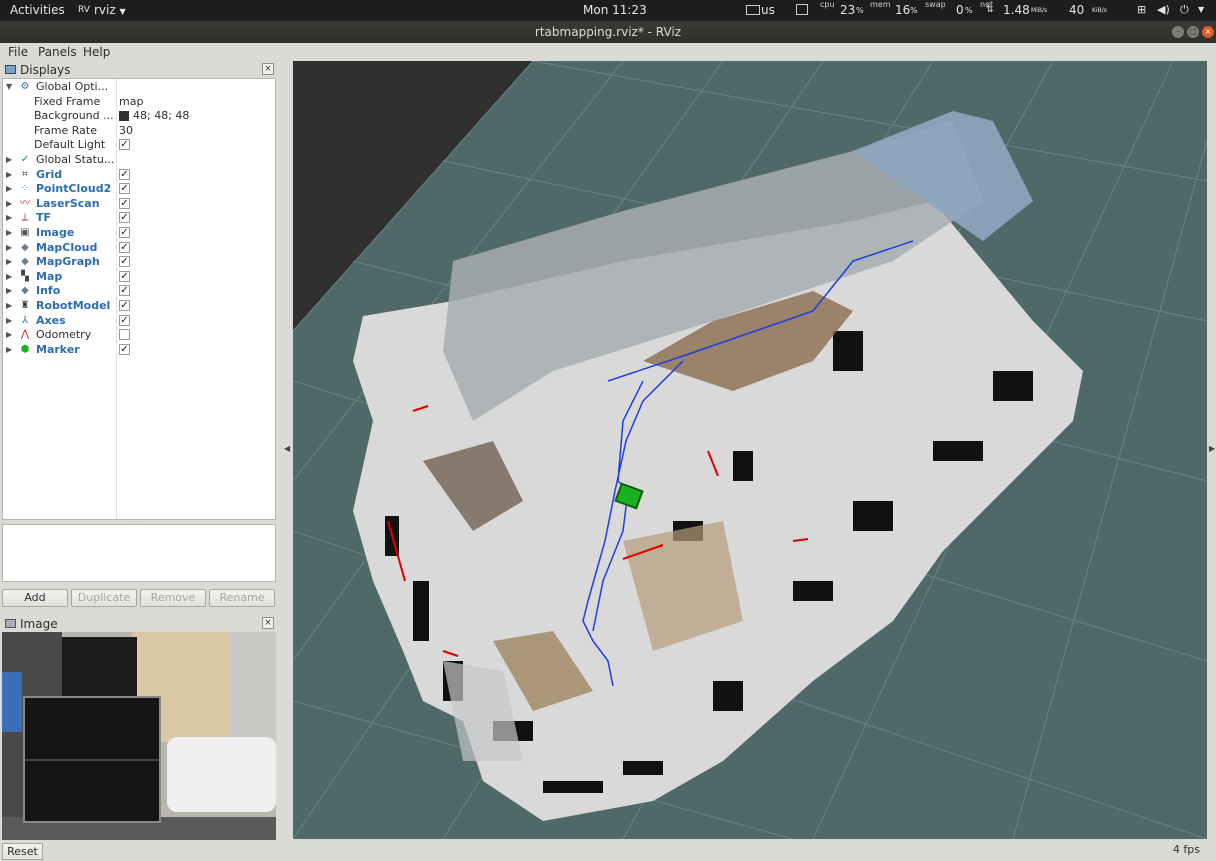 This screenshot has width=1216, height=861. Describe the element at coordinates (615, 10) in the screenshot. I see `clock: Mon 11:23` at that location.